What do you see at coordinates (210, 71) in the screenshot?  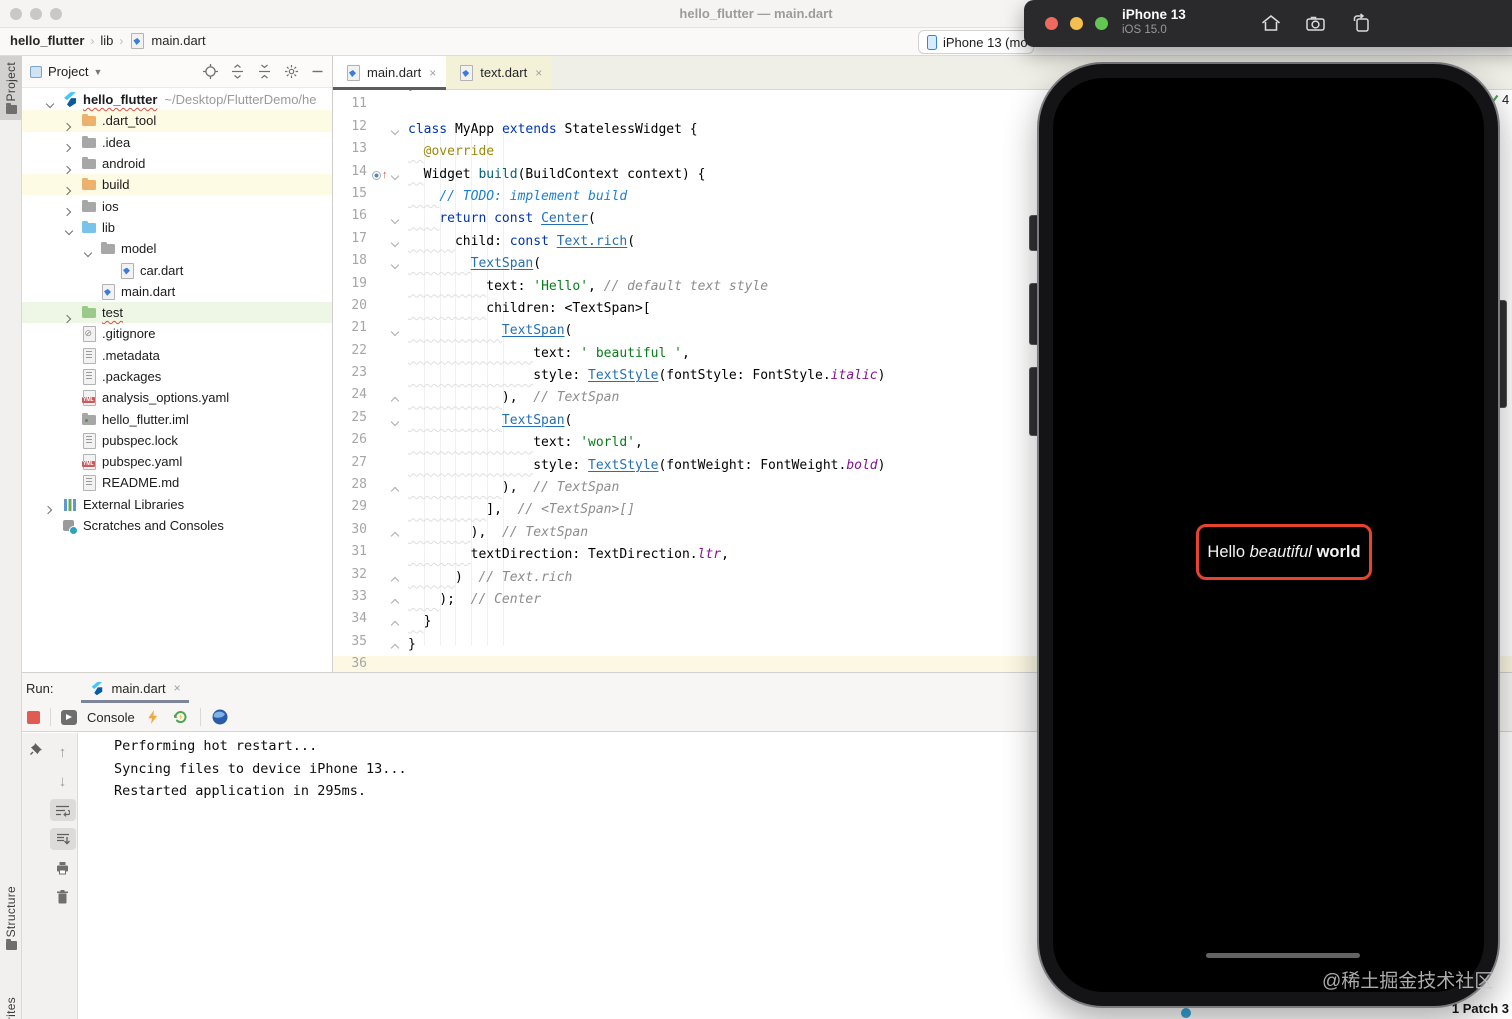 I see `locate-file-icon` at bounding box center [210, 71].